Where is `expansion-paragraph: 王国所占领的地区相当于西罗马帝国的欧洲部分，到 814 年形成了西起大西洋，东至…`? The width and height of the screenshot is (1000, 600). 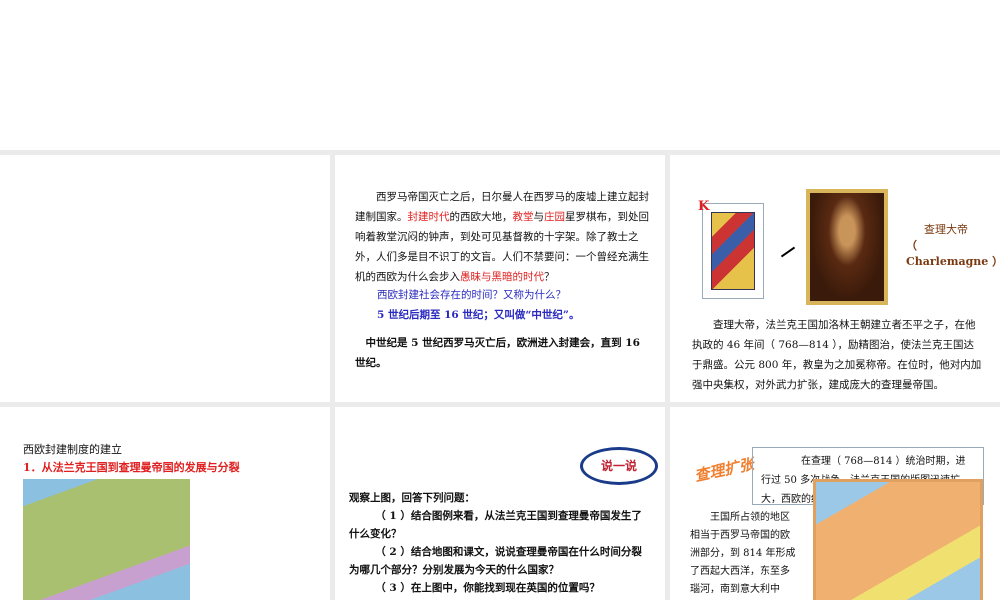
expansion-paragraph: 王国所占领的地区相当于西罗马帝国的欧洲部分，到 814 年形成了西起大西洋，东至… is located at coordinates (743, 553).